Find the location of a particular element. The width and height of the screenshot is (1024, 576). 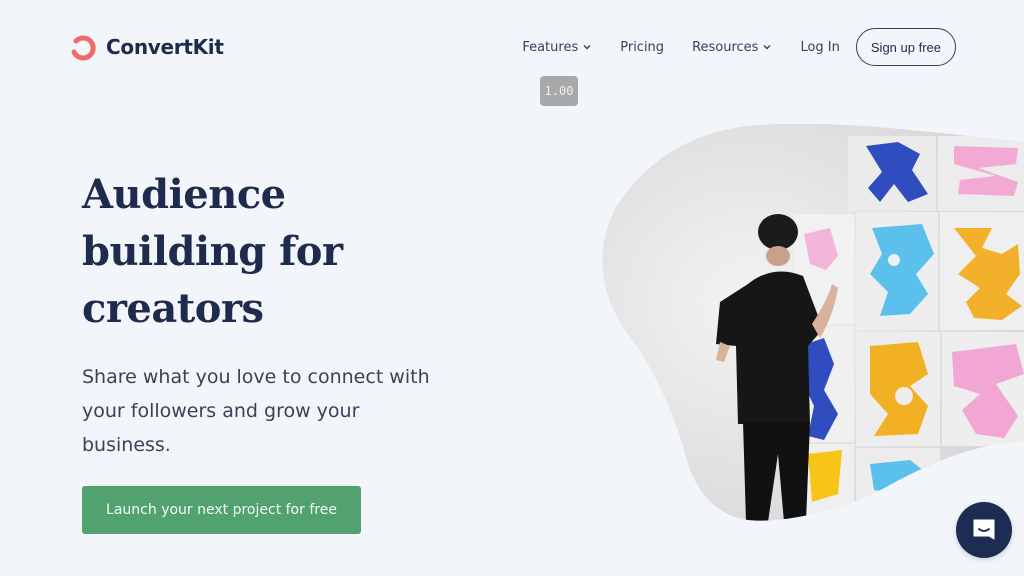

nav-item-pricing: Pricing is located at coordinates (642, 47).